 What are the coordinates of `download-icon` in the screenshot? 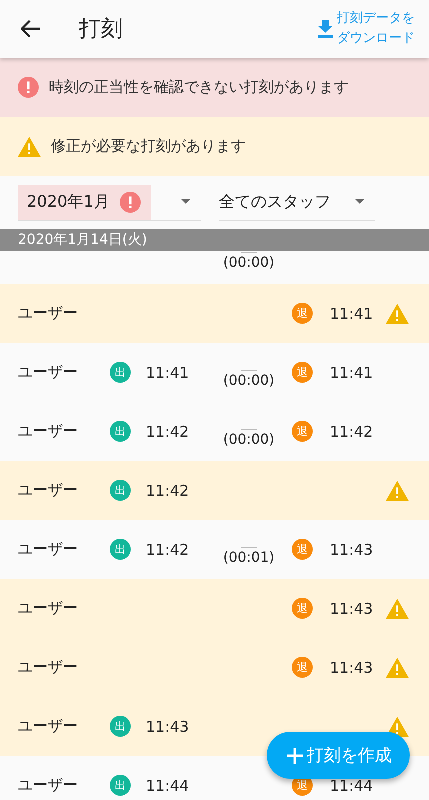 It's located at (325, 29).